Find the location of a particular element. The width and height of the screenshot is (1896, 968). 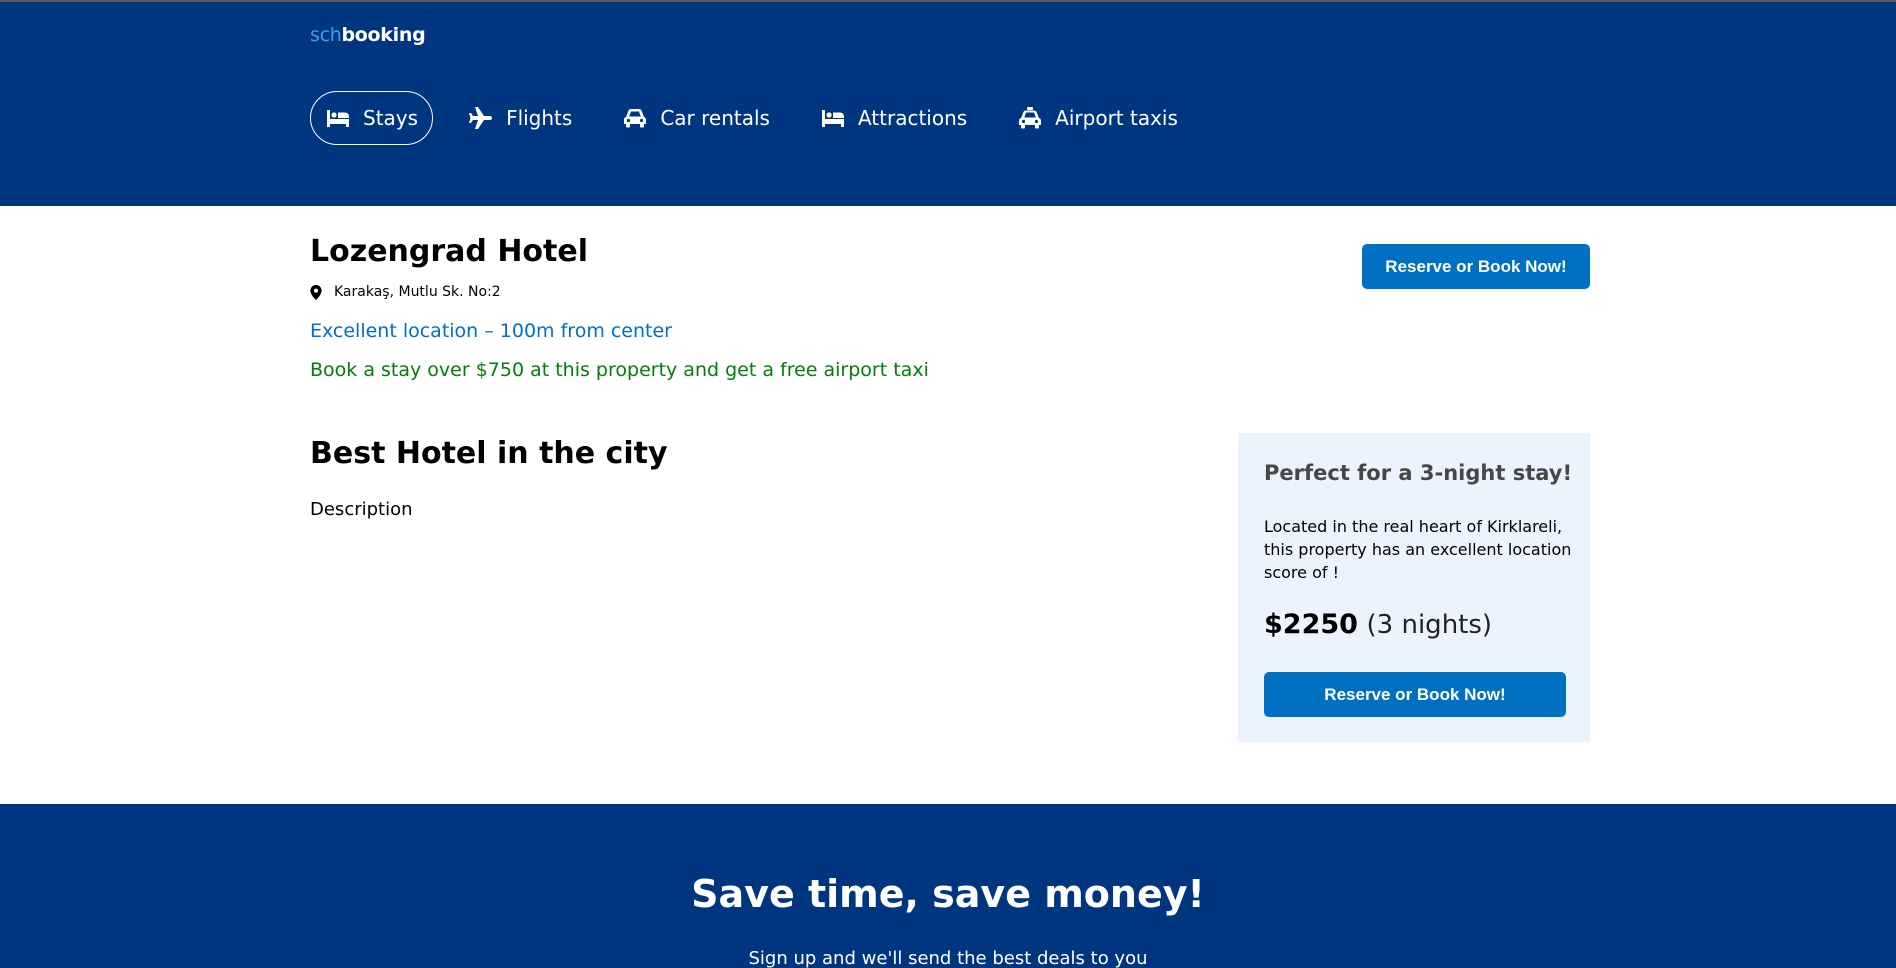

description-text: Description is located at coordinates (361, 509).